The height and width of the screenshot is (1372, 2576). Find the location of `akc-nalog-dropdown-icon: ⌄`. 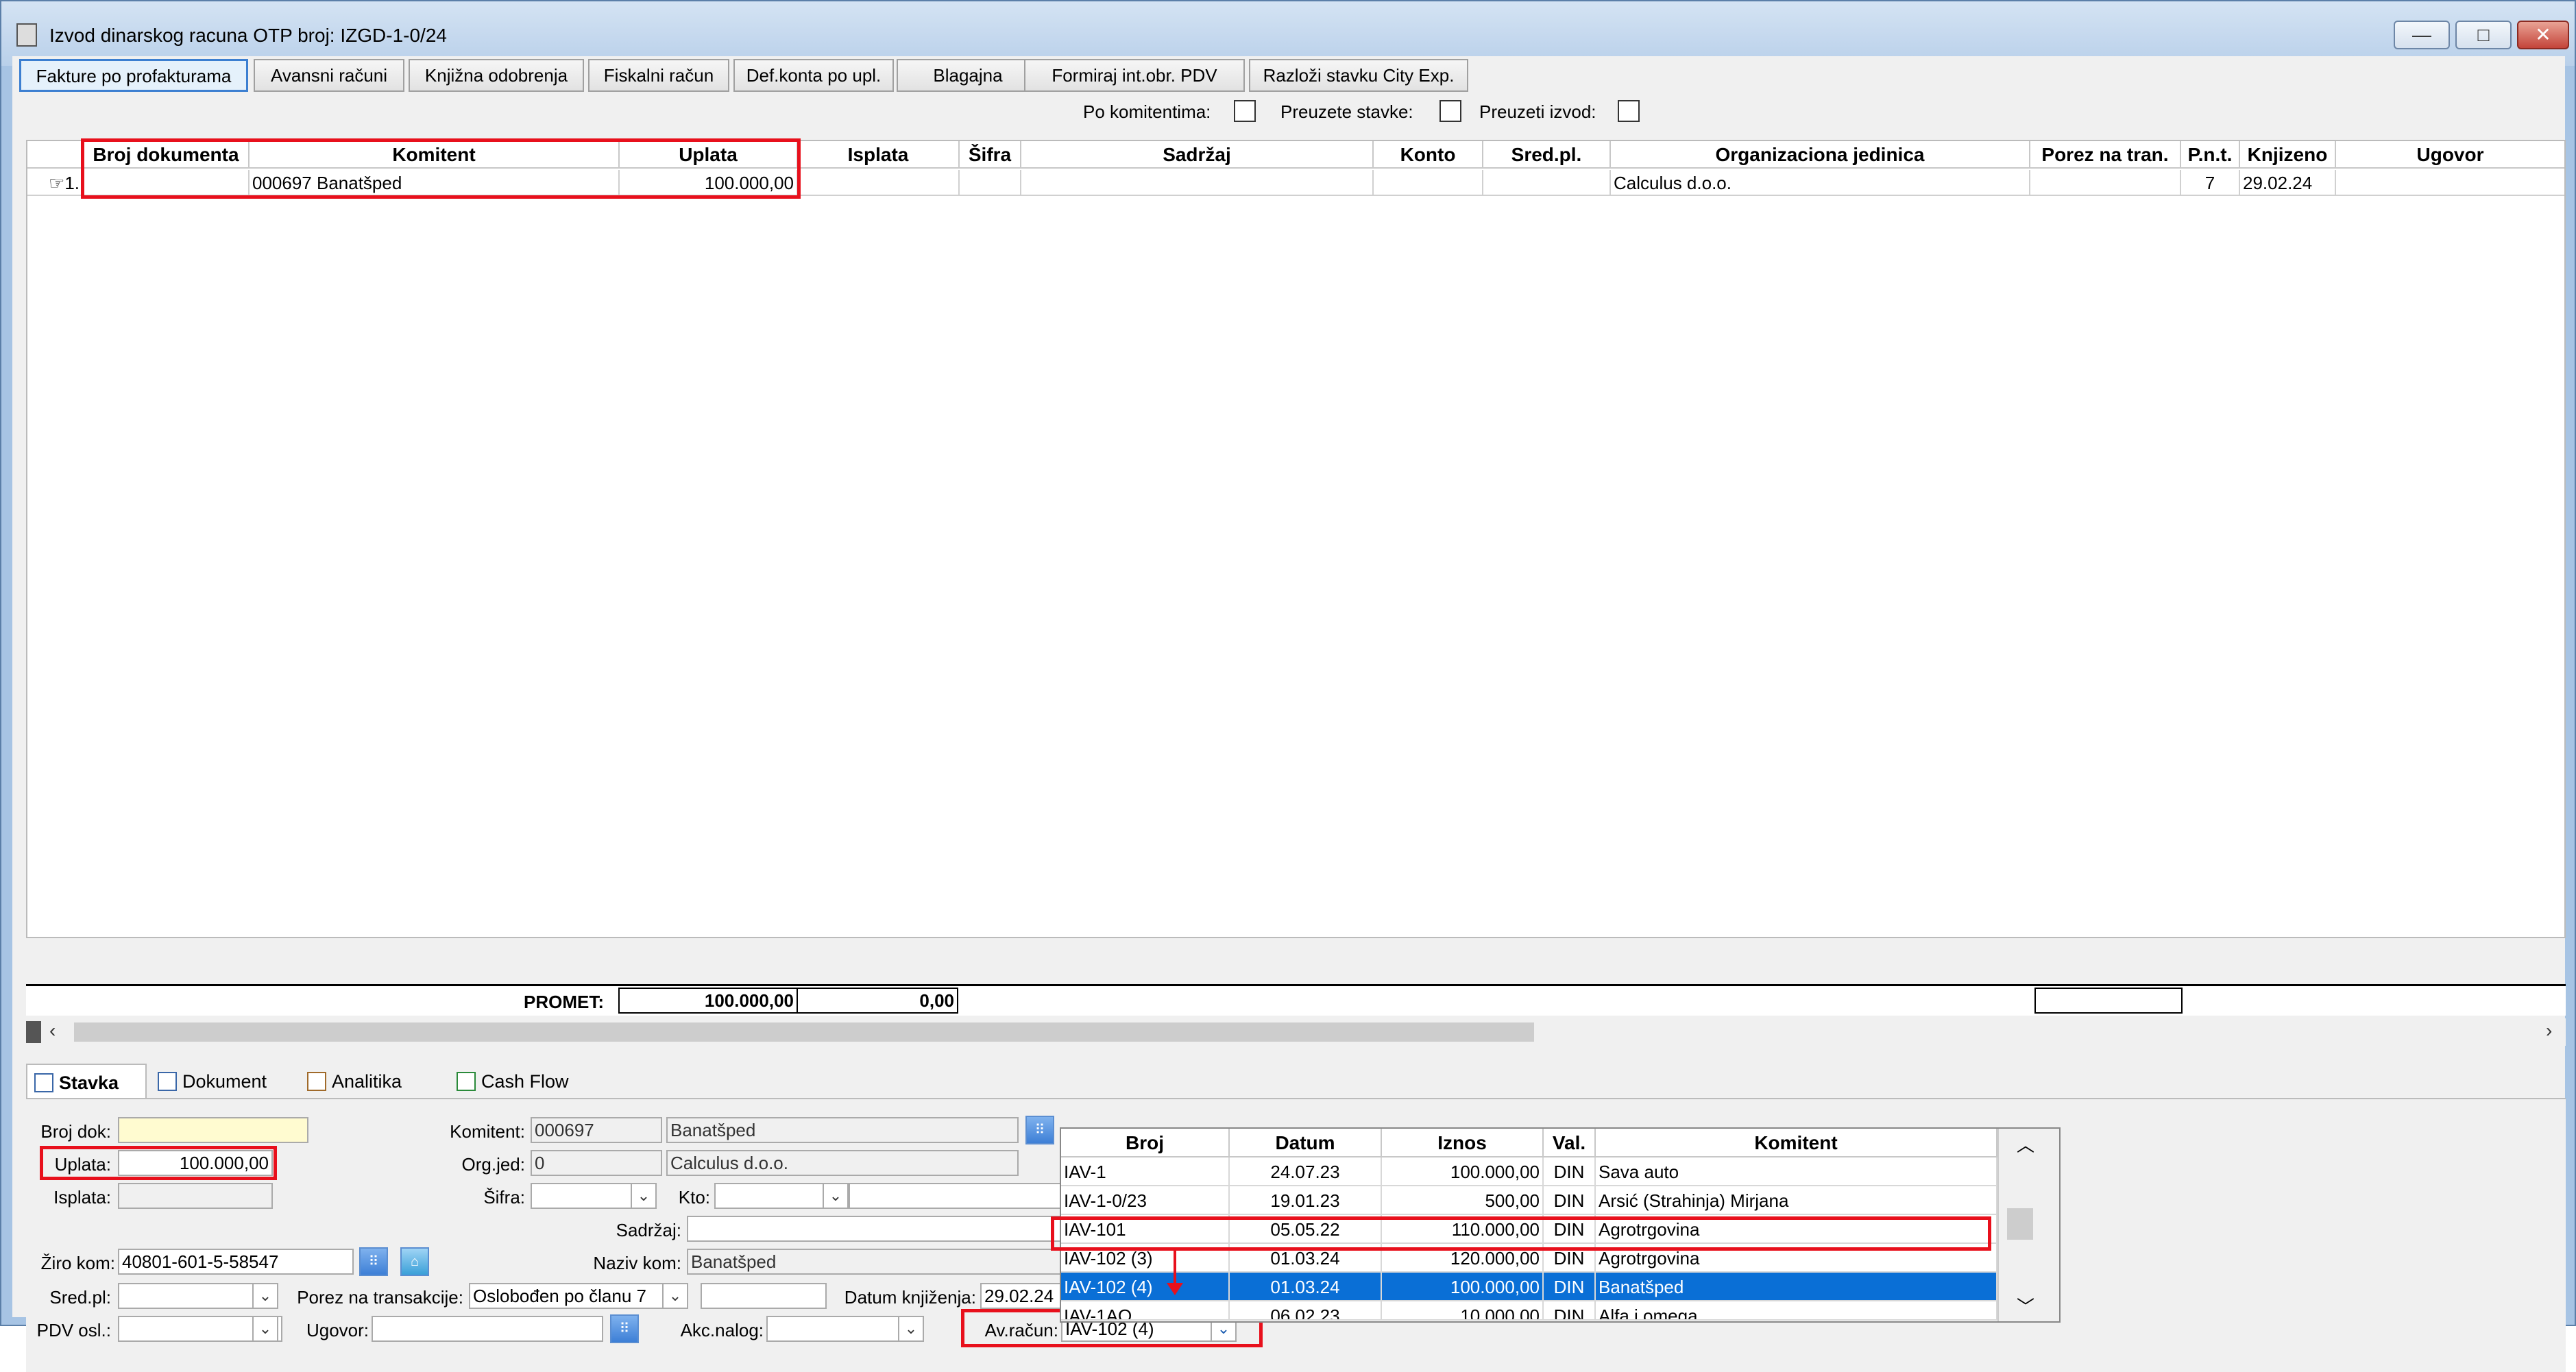

akc-nalog-dropdown-icon: ⌄ is located at coordinates (911, 1329).